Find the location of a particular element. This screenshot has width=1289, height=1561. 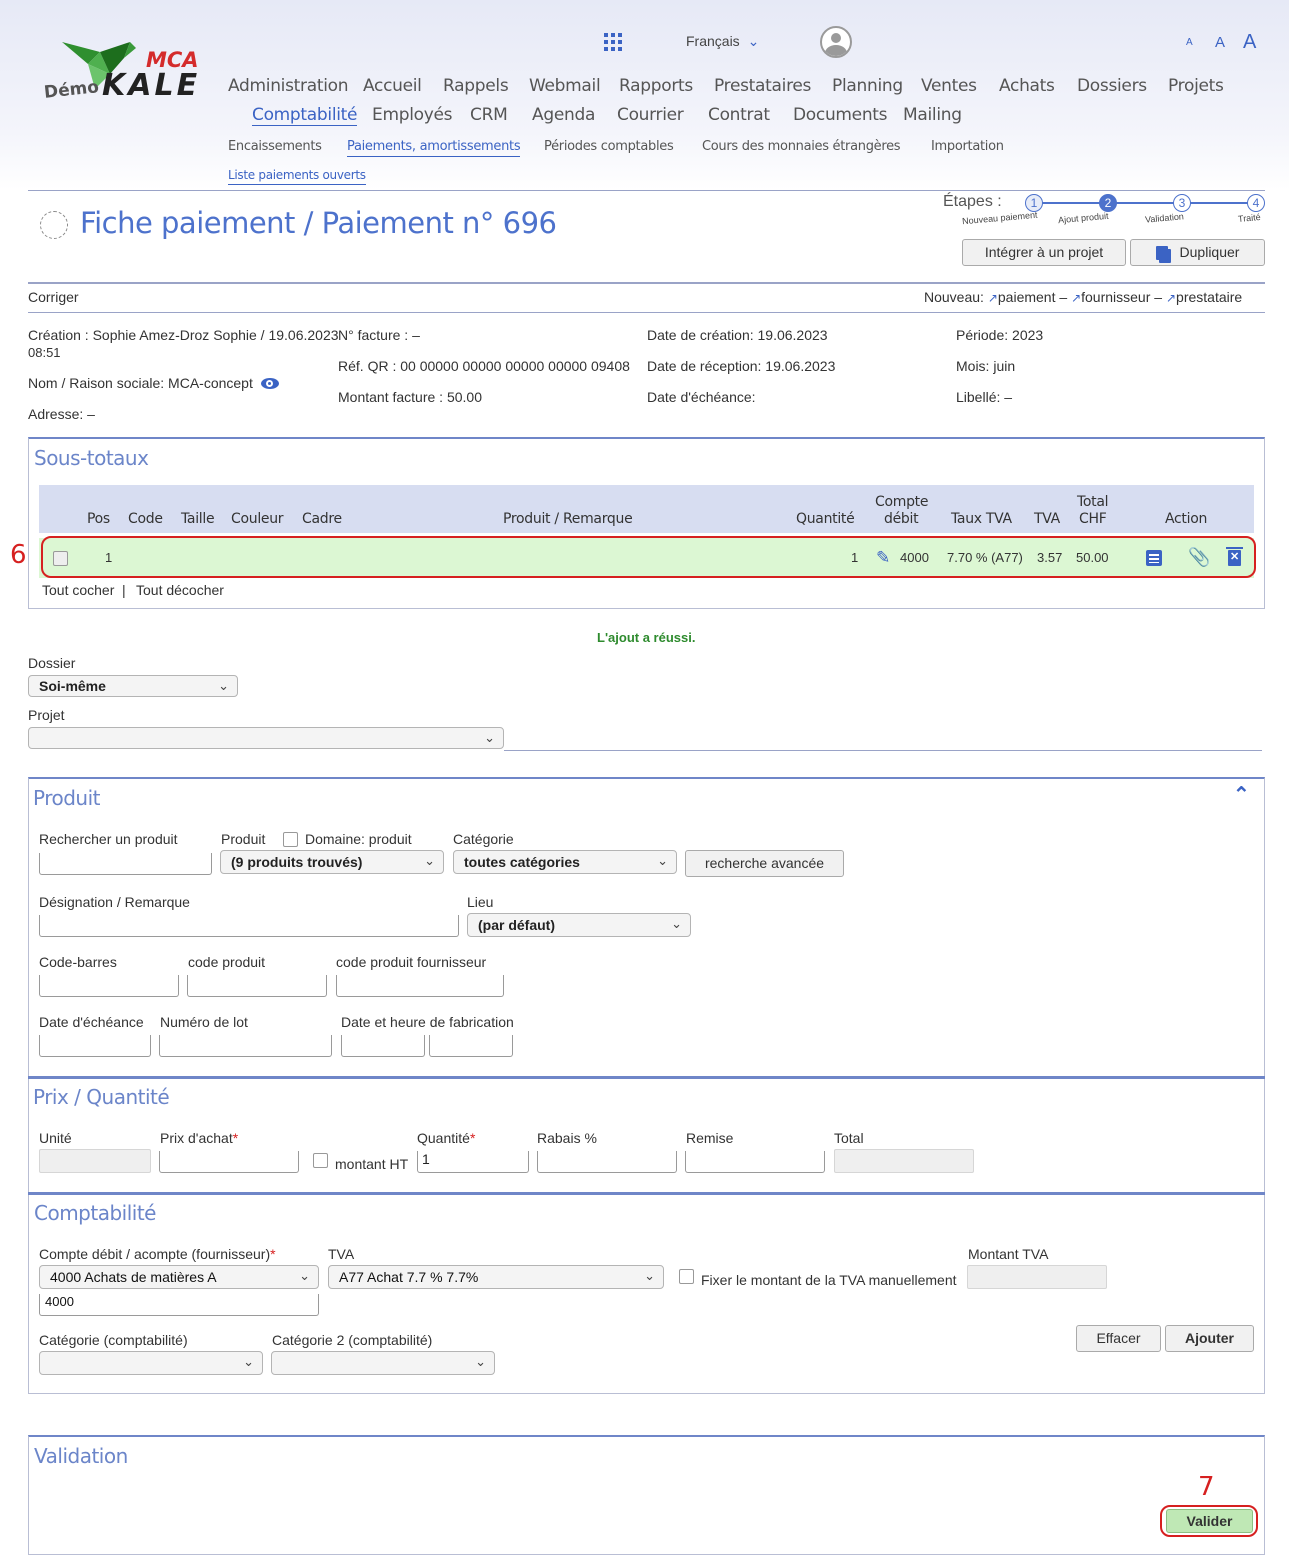

tout-decocher-link: Tout décocher is located at coordinates (180, 590).